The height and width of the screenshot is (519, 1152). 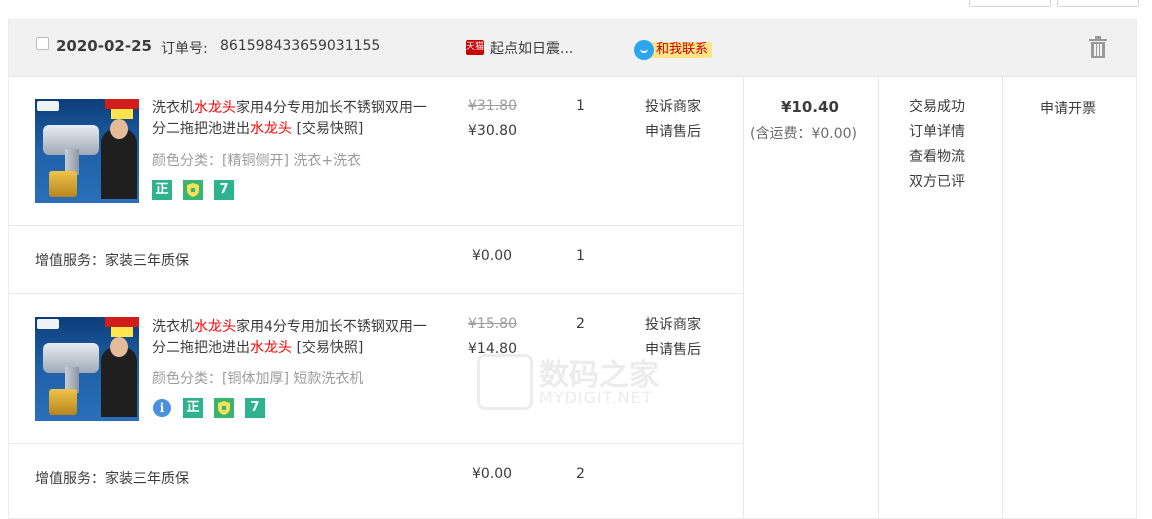 I want to click on item-operations: 投诉商家 申请售后, so click(x=673, y=120).